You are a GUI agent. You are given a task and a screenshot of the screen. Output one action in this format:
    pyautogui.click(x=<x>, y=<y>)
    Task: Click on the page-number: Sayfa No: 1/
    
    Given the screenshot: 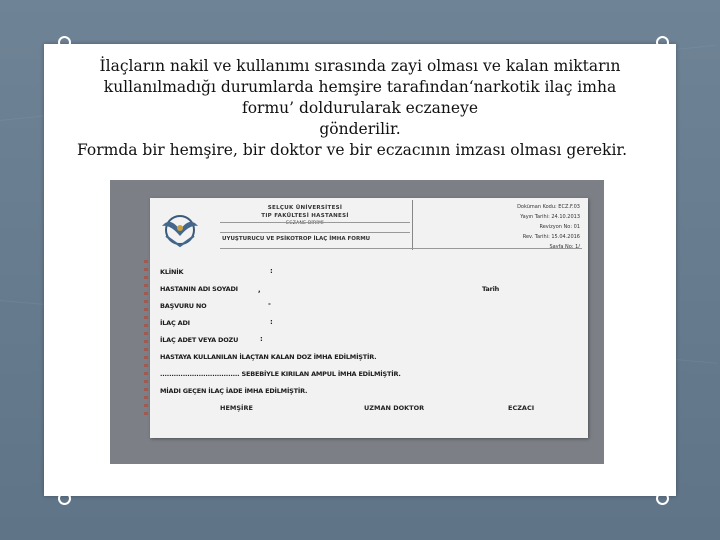 What is the action you would take?
    pyautogui.click(x=564, y=247)
    